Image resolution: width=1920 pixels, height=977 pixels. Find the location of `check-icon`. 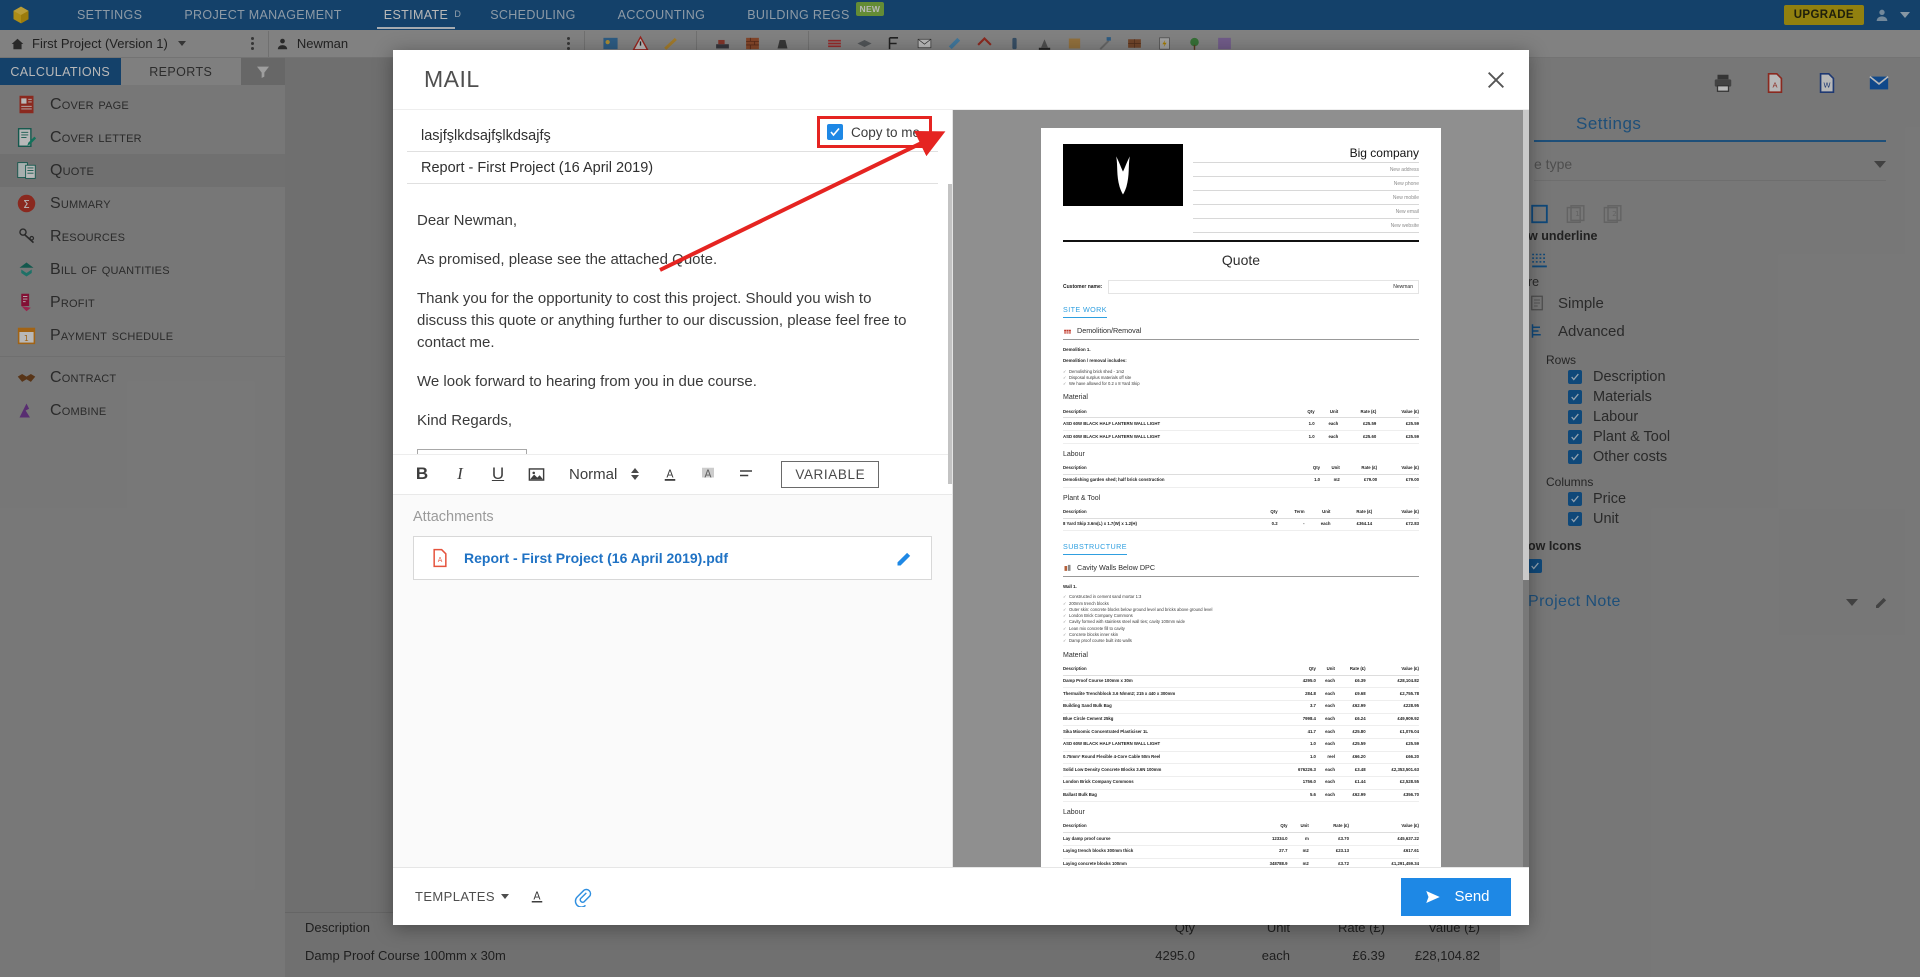

check-icon is located at coordinates (835, 132).